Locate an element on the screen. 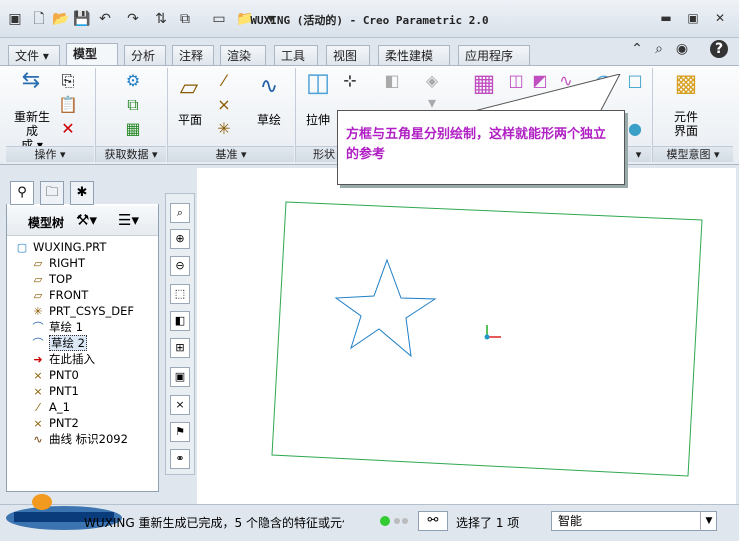 This screenshot has height=541, width=739. sweep-icon: ◧ is located at coordinates (392, 81).